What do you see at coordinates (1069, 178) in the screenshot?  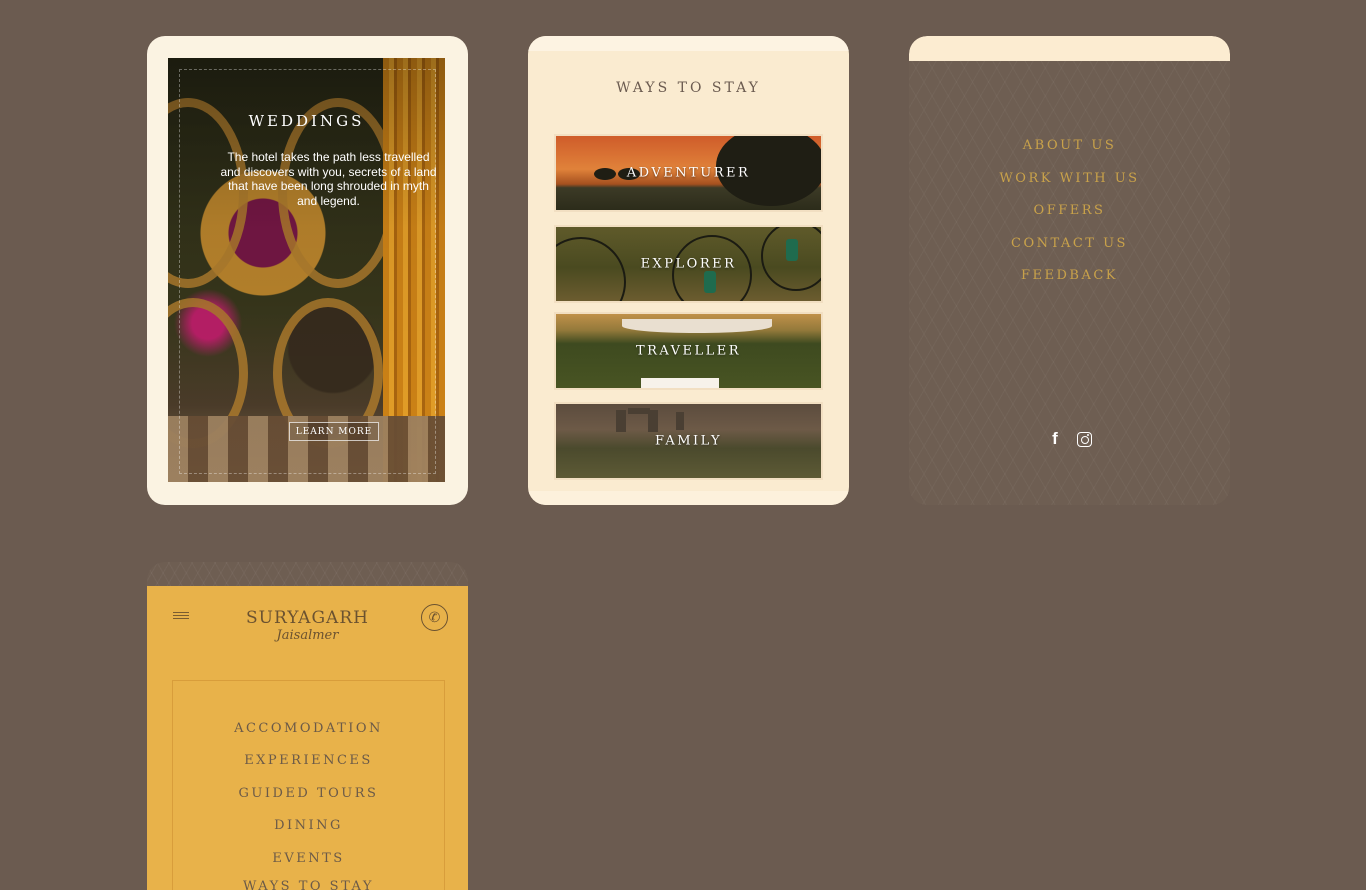 I see `menu-link-work-with-us: WORK WITH US` at bounding box center [1069, 178].